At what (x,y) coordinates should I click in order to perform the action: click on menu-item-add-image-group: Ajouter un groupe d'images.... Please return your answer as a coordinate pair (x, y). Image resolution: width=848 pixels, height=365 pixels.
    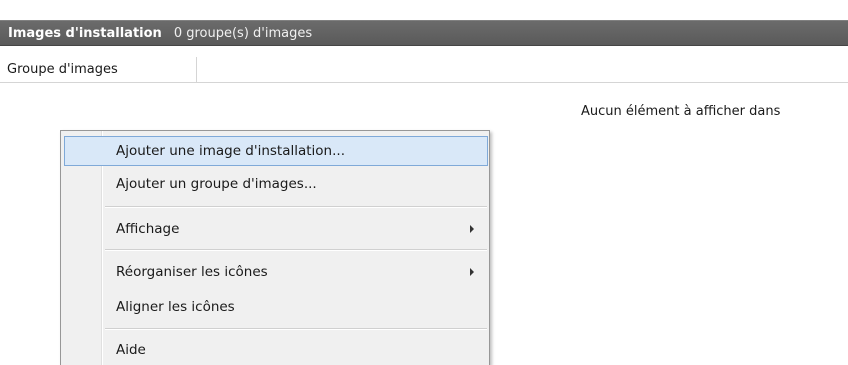
    Looking at the image, I should click on (276, 184).